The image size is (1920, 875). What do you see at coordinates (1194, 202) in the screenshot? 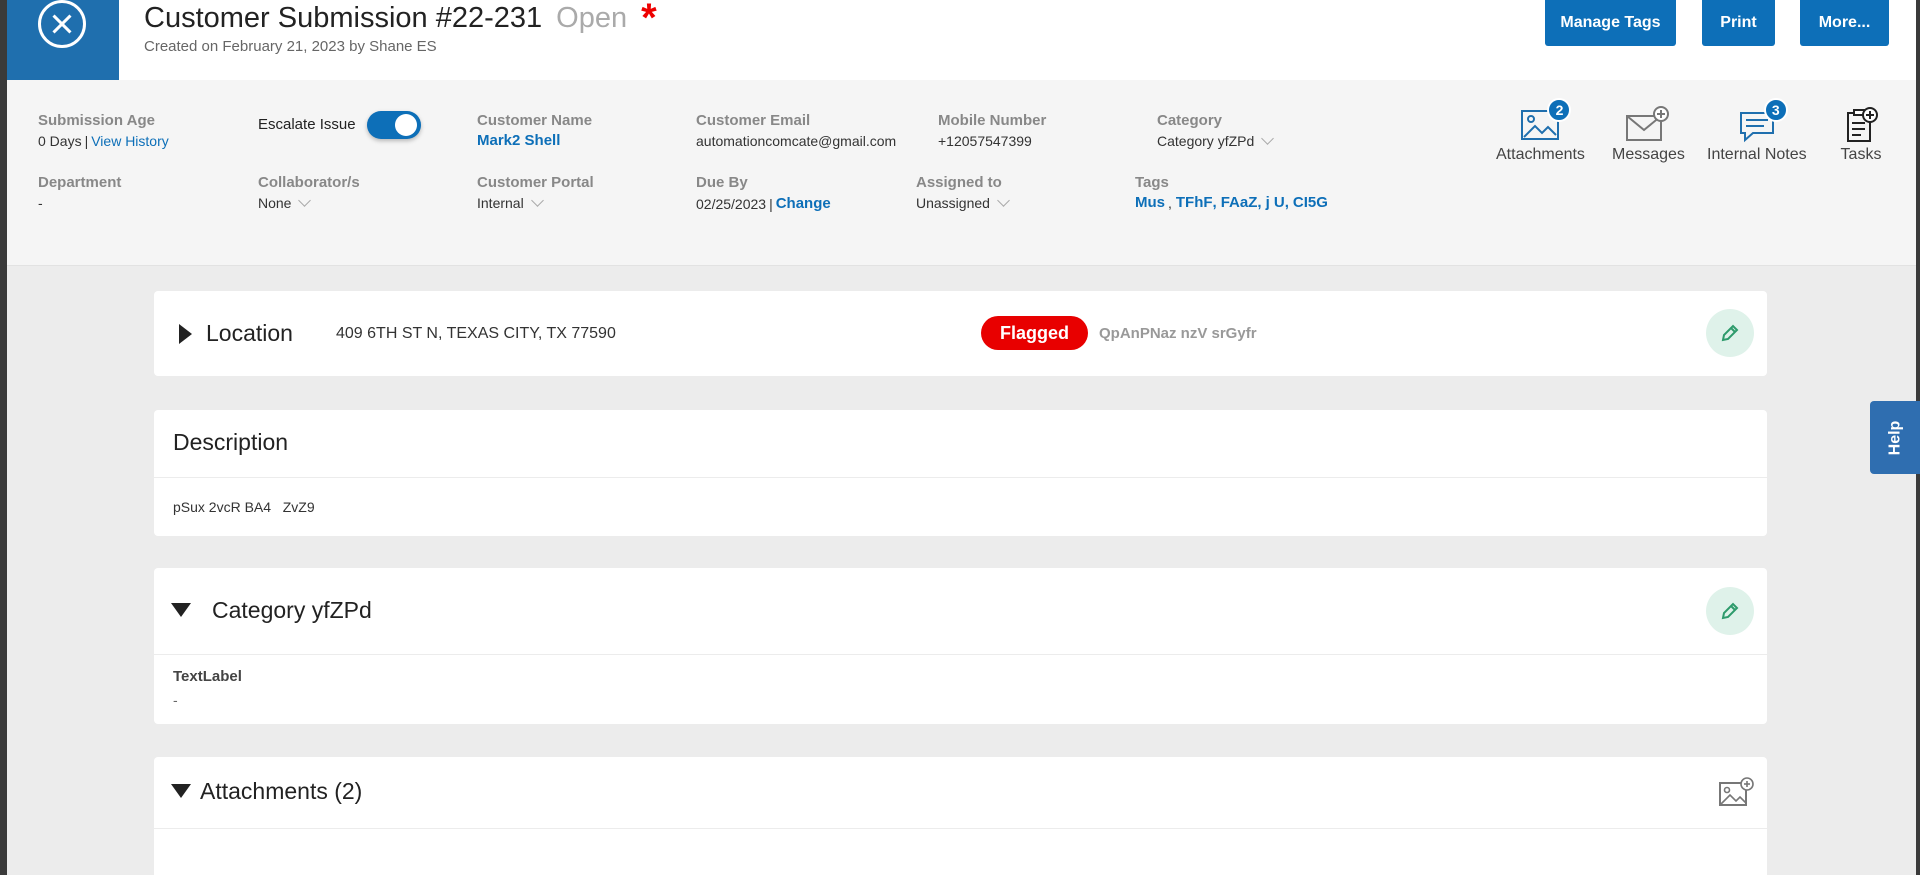
I see `tag-link: TFhF` at bounding box center [1194, 202].